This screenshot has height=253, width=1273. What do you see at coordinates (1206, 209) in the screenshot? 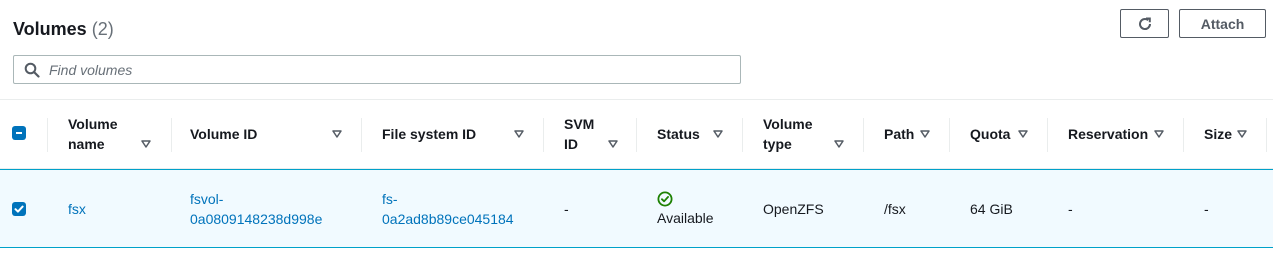
I see `size-value: -` at bounding box center [1206, 209].